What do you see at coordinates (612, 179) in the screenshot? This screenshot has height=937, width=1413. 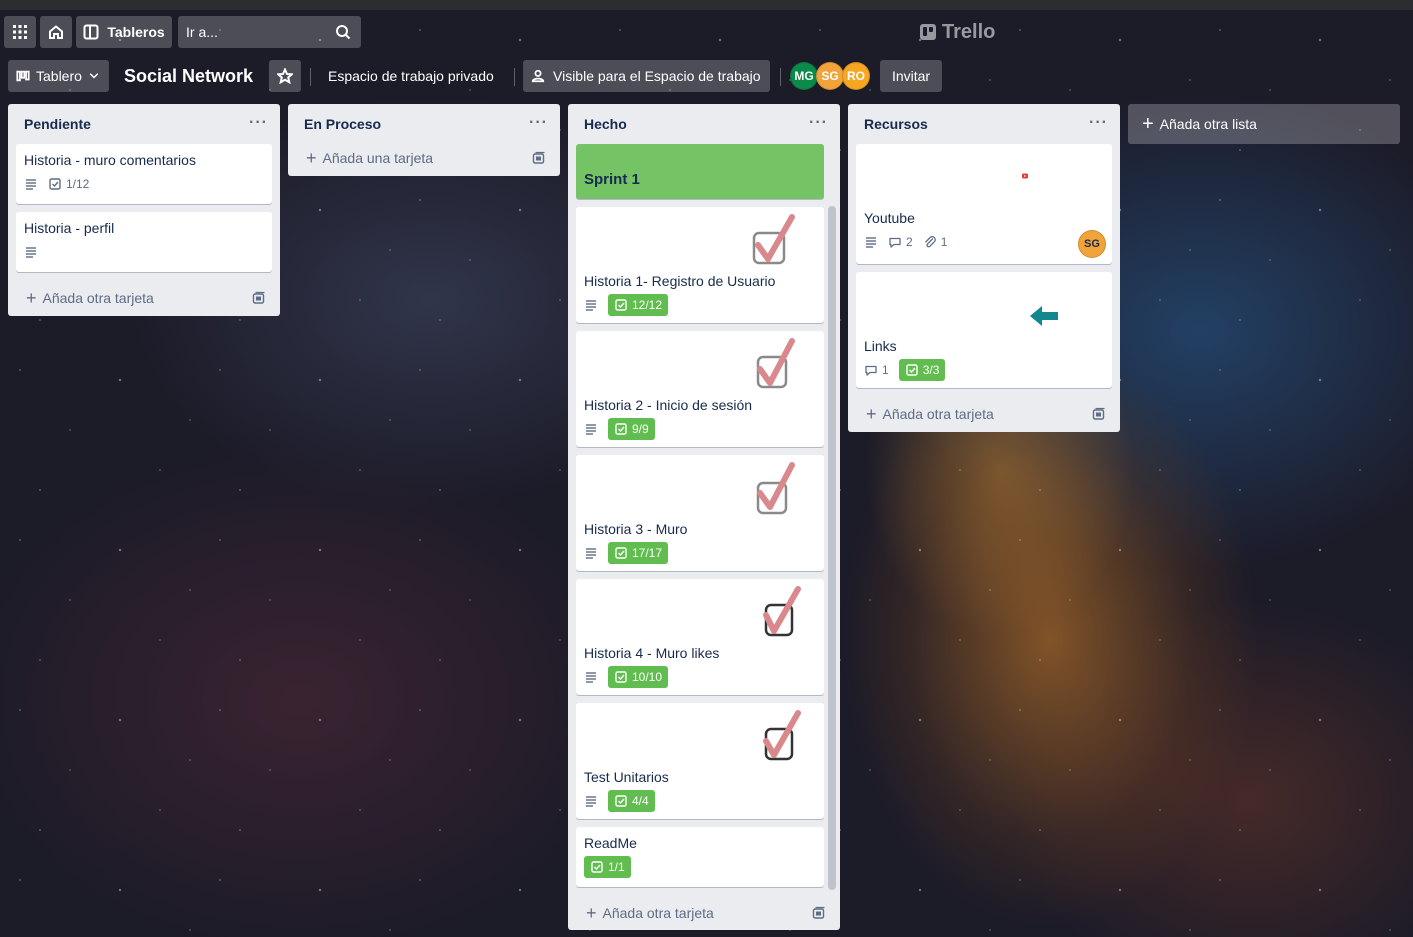 I see `card-title: Sprint 1` at bounding box center [612, 179].